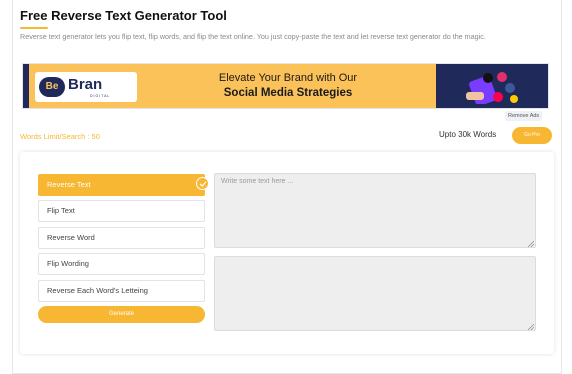  I want to click on upto-words-label: Upto 30k Words, so click(468, 134).